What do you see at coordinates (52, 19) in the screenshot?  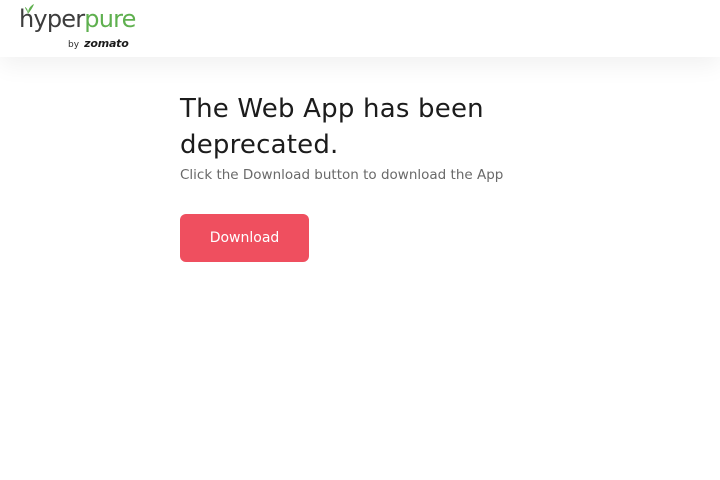 I see `logo-hyper-text: hyper` at bounding box center [52, 19].